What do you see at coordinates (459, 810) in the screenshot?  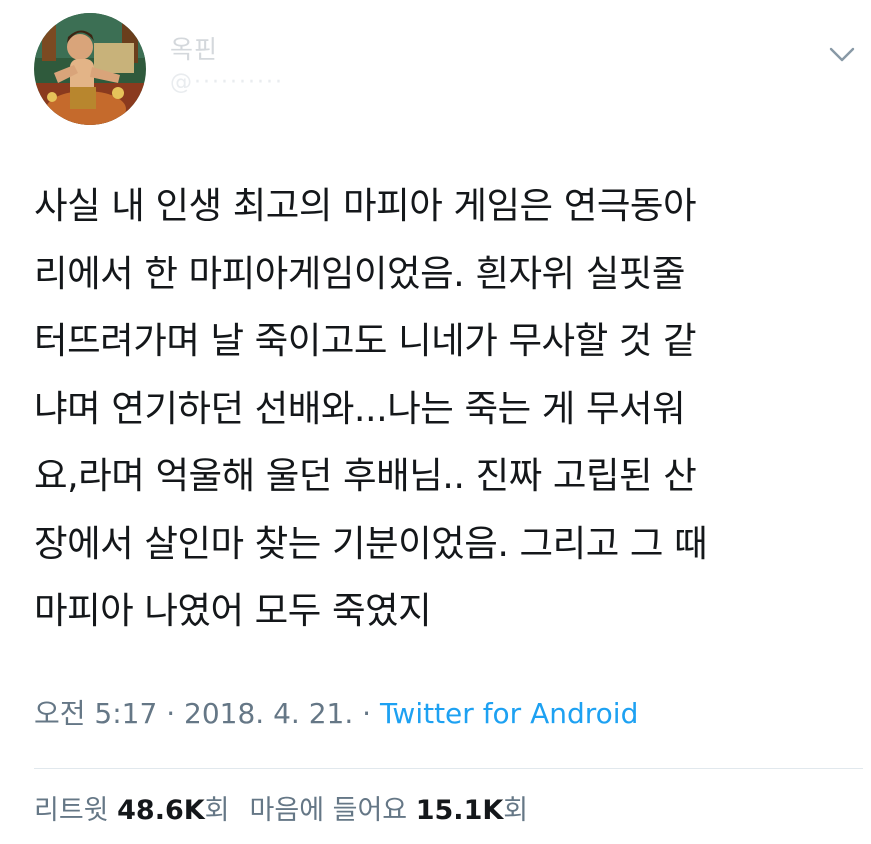 I see `likes-count: 15.1K` at bounding box center [459, 810].